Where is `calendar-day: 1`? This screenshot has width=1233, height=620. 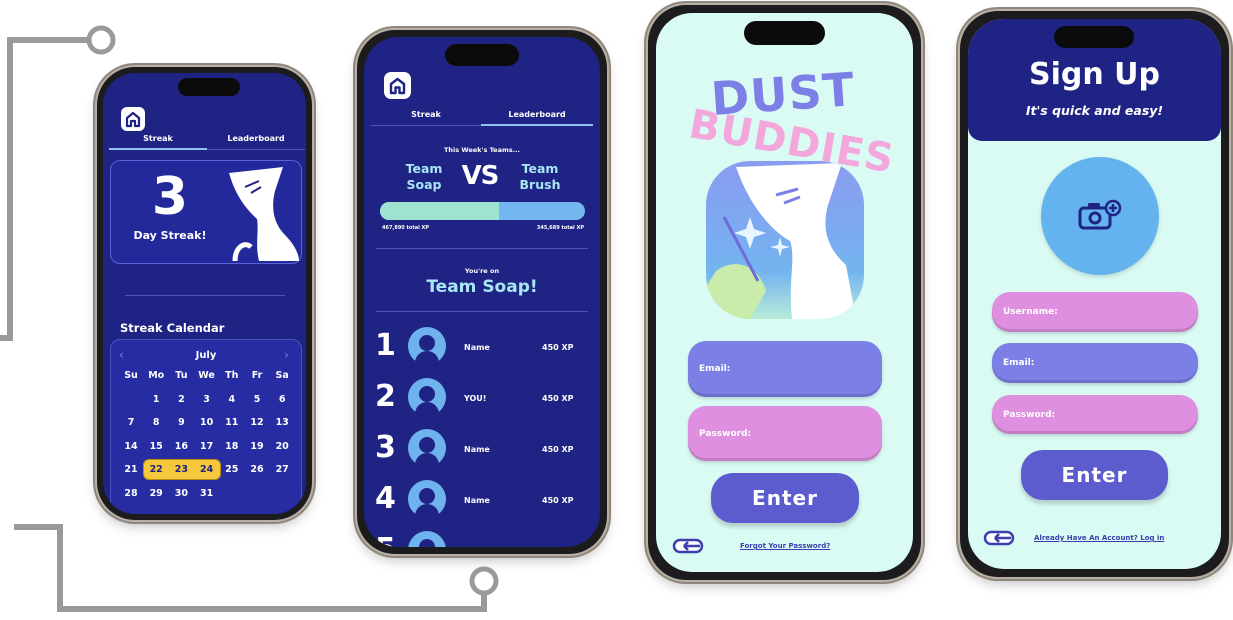 calendar-day: 1 is located at coordinates (156, 399).